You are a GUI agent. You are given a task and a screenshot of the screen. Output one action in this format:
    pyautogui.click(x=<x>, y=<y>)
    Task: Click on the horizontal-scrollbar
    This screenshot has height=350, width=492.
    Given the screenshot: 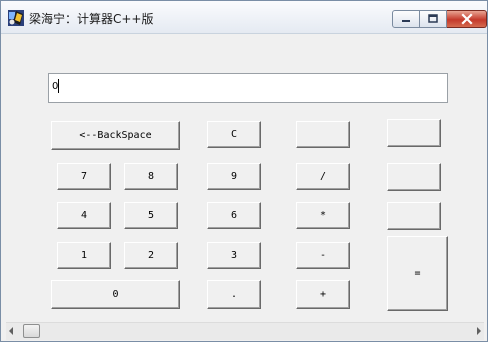 What is the action you would take?
    pyautogui.click(x=245, y=331)
    